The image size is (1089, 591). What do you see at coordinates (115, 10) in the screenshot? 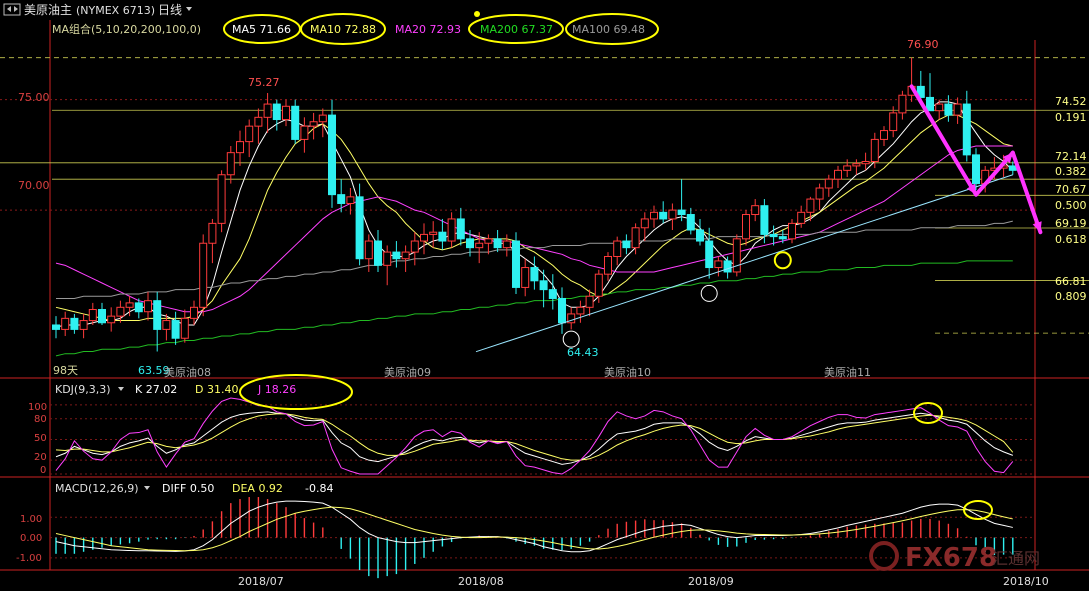
I see `exchange-code: (NYMEX 6713)` at bounding box center [115, 10].